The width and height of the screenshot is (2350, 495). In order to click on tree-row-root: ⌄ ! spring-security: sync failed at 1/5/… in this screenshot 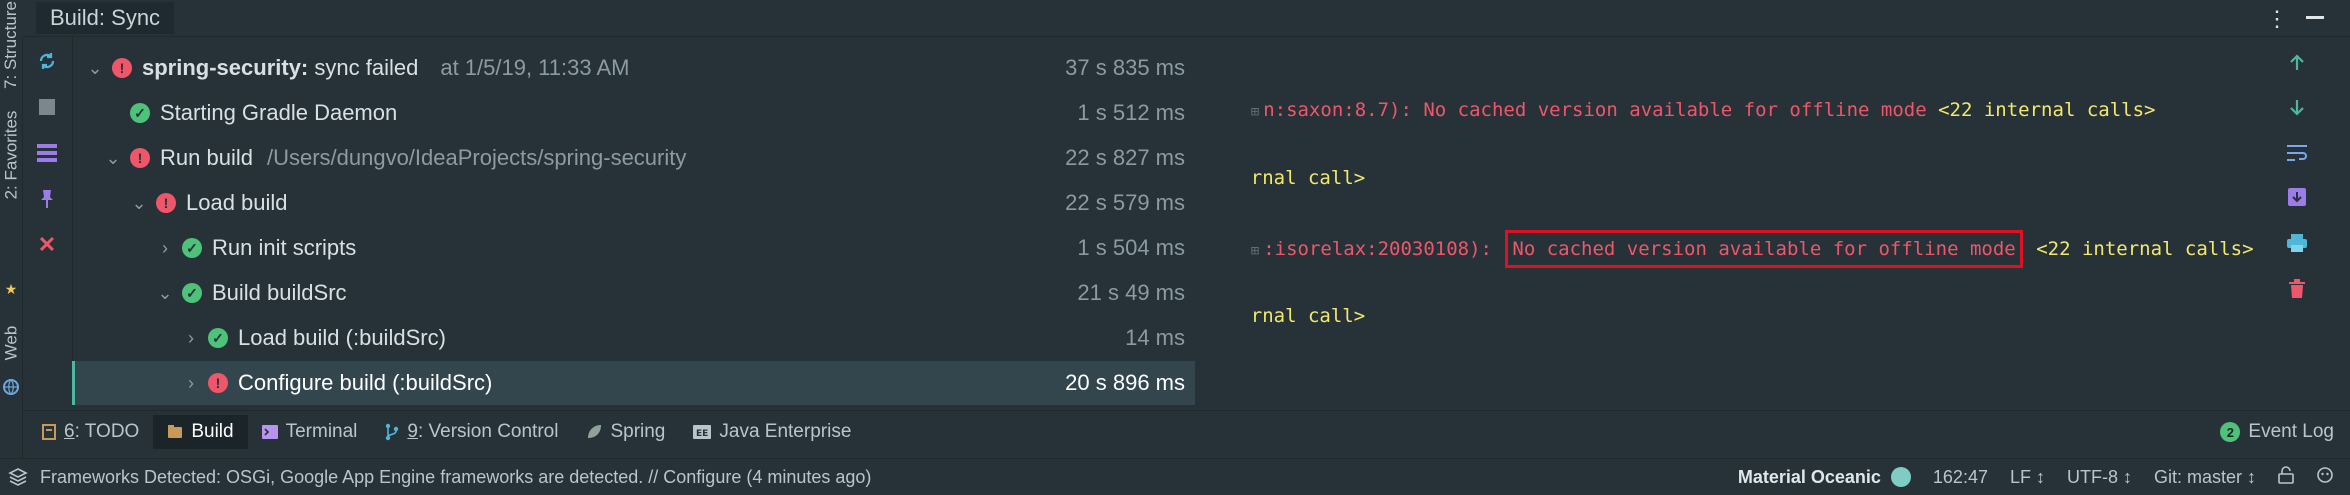, I will do `click(633, 68)`.